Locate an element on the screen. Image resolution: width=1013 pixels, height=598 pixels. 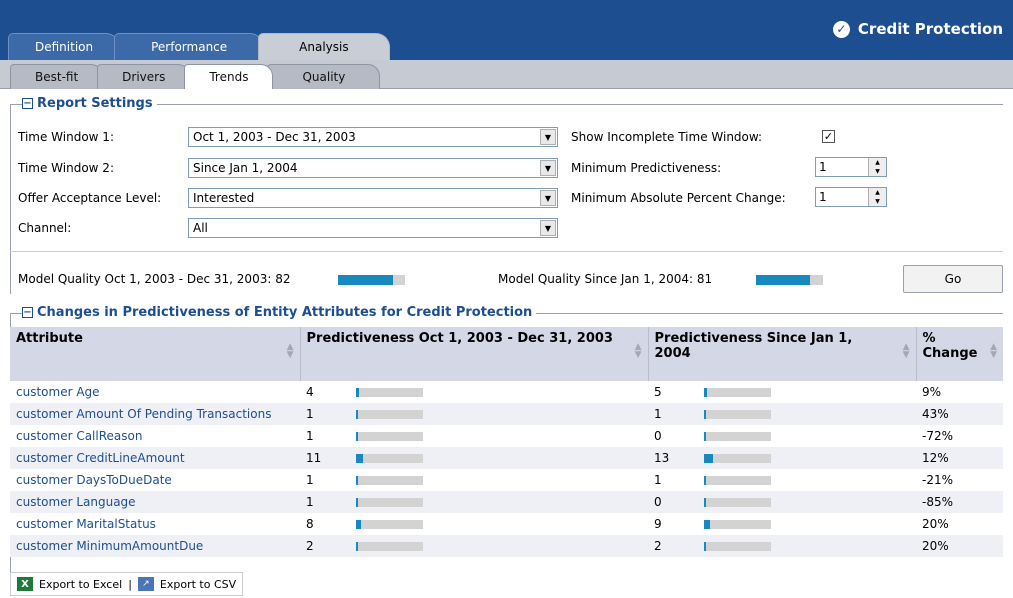
percent-change-cell: 12% is located at coordinates (959, 458).